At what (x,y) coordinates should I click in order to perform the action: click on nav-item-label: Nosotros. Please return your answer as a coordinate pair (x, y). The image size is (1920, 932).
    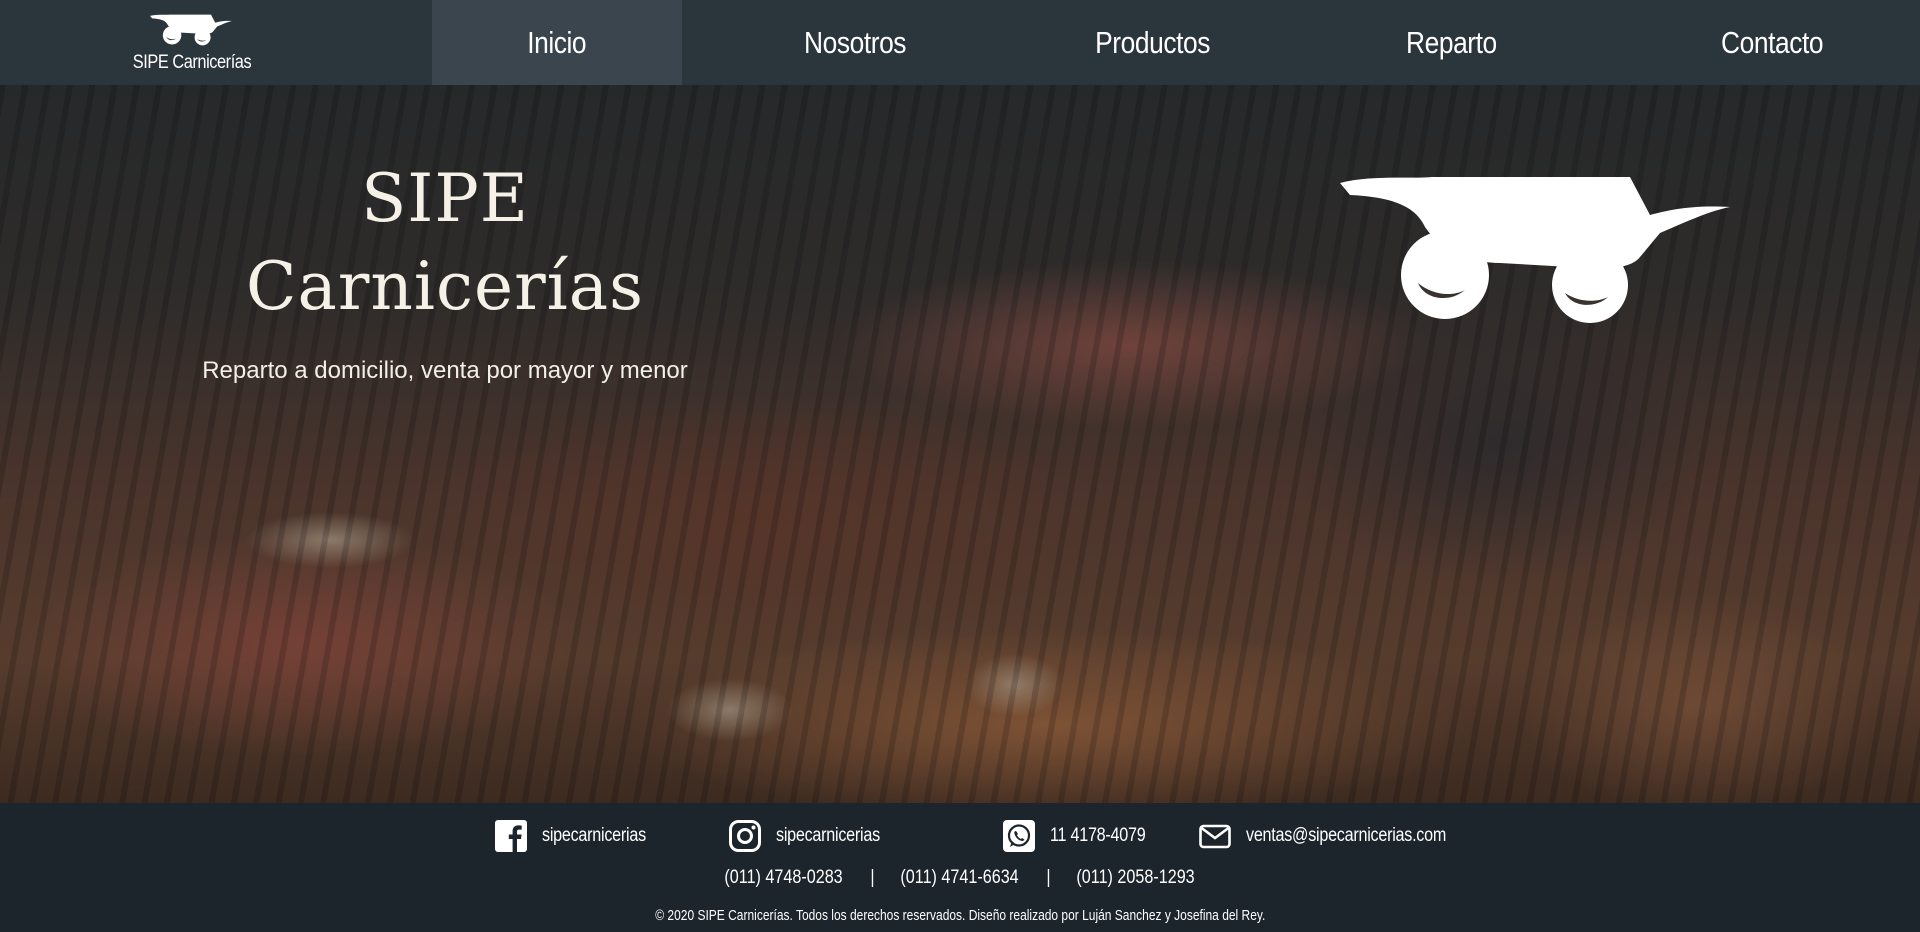
    Looking at the image, I should click on (855, 42).